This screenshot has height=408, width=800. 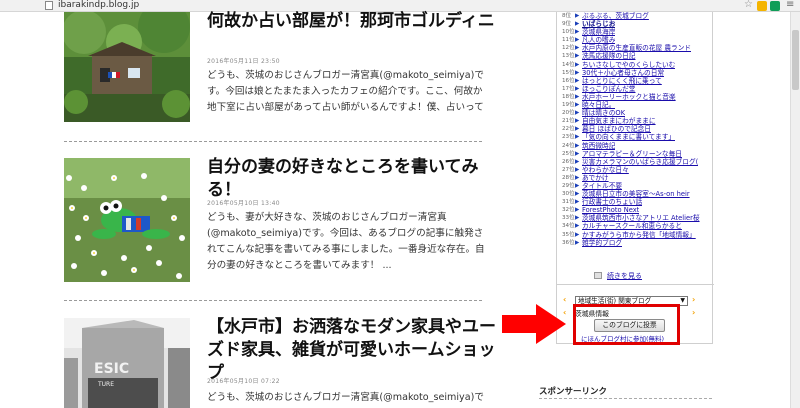 I want to click on browser-menu-icon: ≡, so click(x=790, y=5).